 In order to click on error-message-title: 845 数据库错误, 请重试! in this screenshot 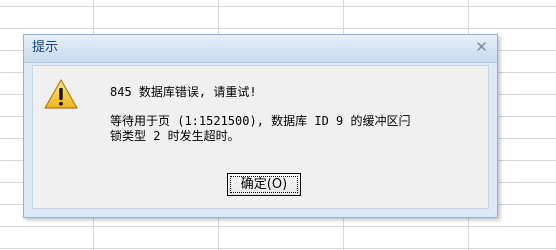, I will do `click(183, 92)`.